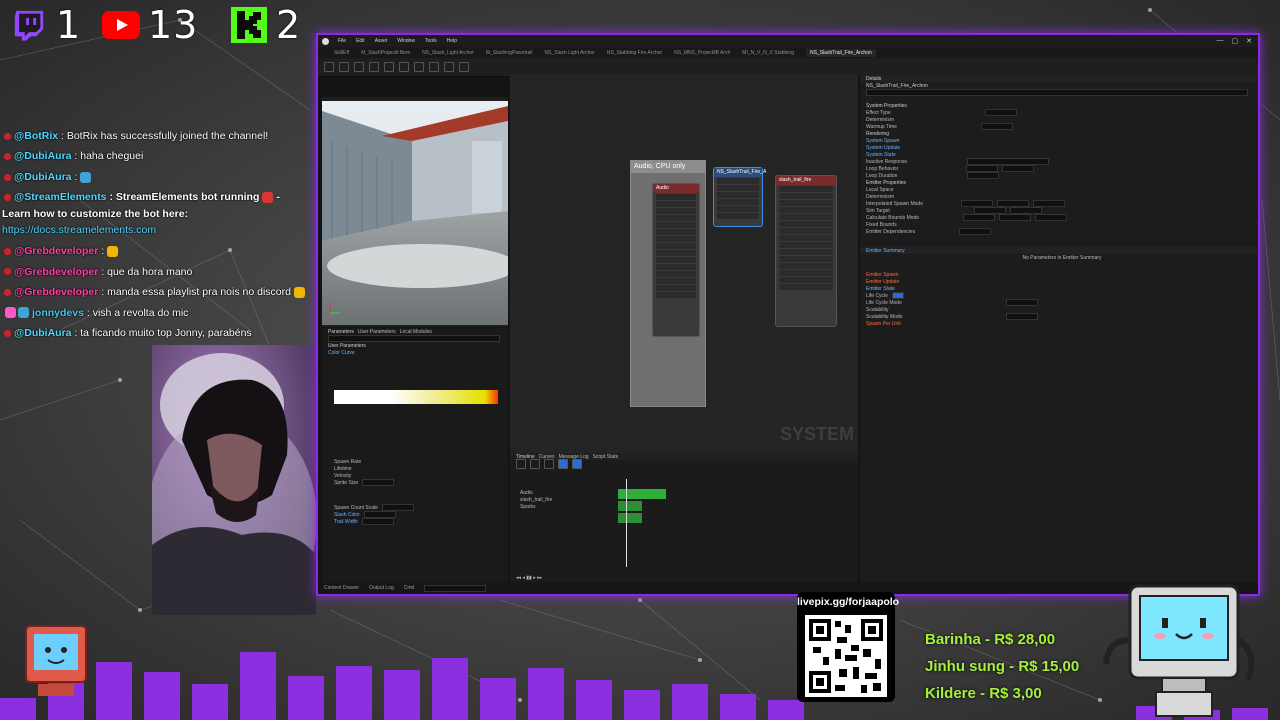 This screenshot has height=720, width=1280. I want to click on browse-icon, so click(344, 67).